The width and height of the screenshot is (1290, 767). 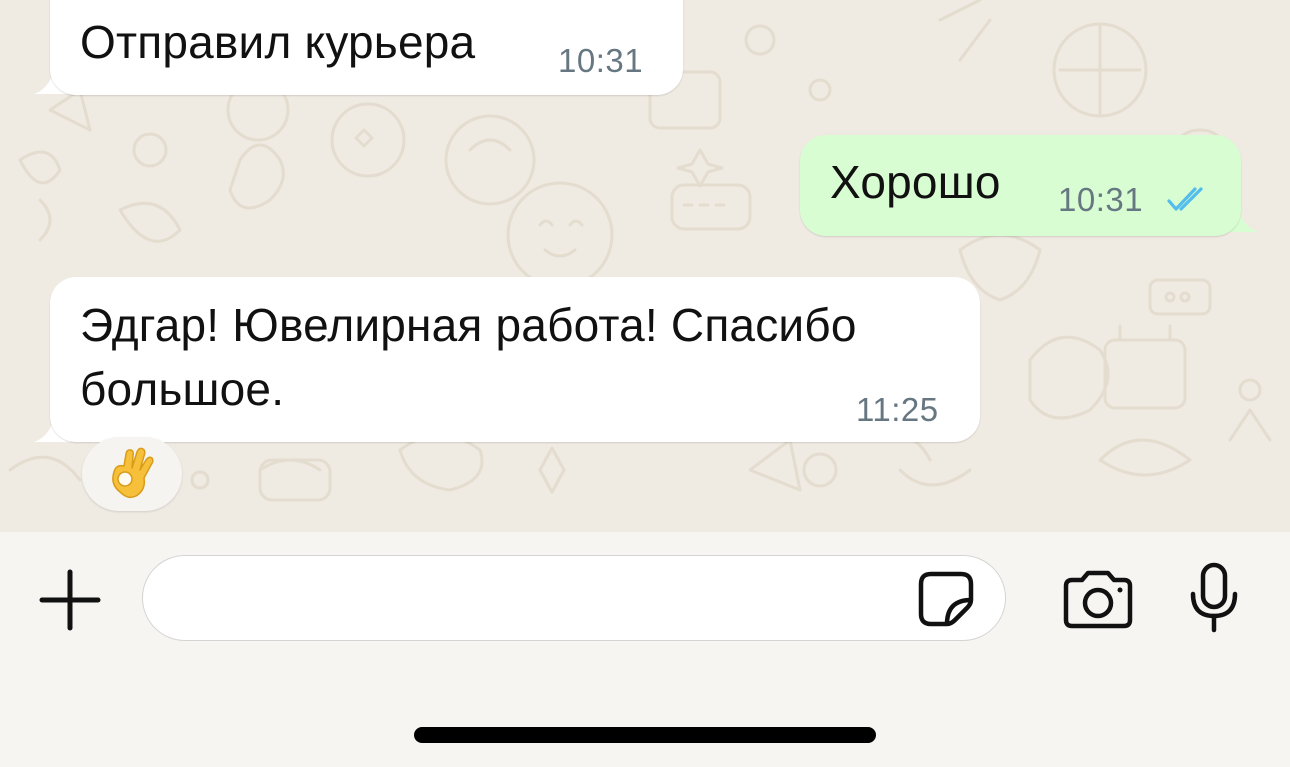 I want to click on camera-icon, so click(x=1098, y=599).